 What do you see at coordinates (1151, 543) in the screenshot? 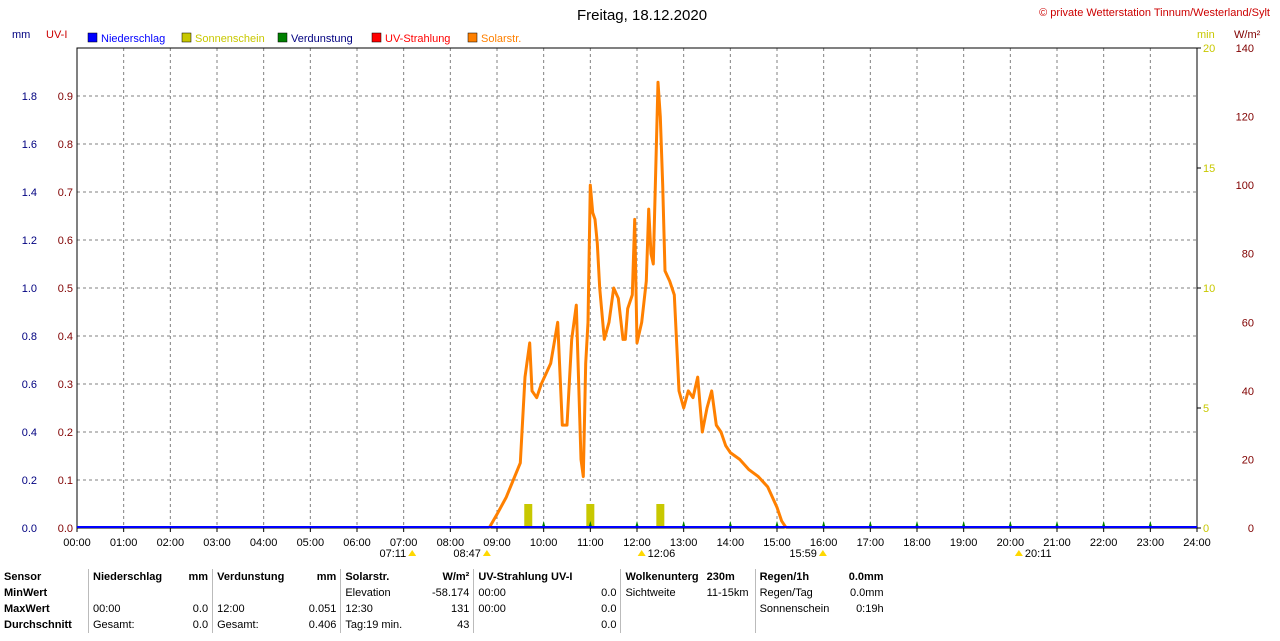
I see `x-tick-label: 23:00` at bounding box center [1151, 543].